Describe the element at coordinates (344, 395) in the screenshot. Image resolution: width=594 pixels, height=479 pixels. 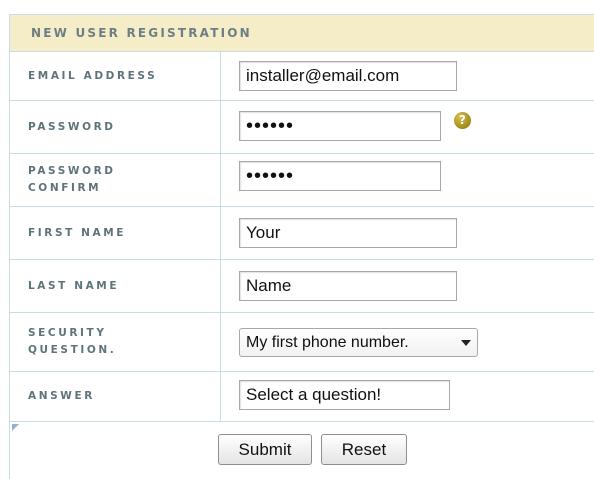
I see `answer-field` at that location.